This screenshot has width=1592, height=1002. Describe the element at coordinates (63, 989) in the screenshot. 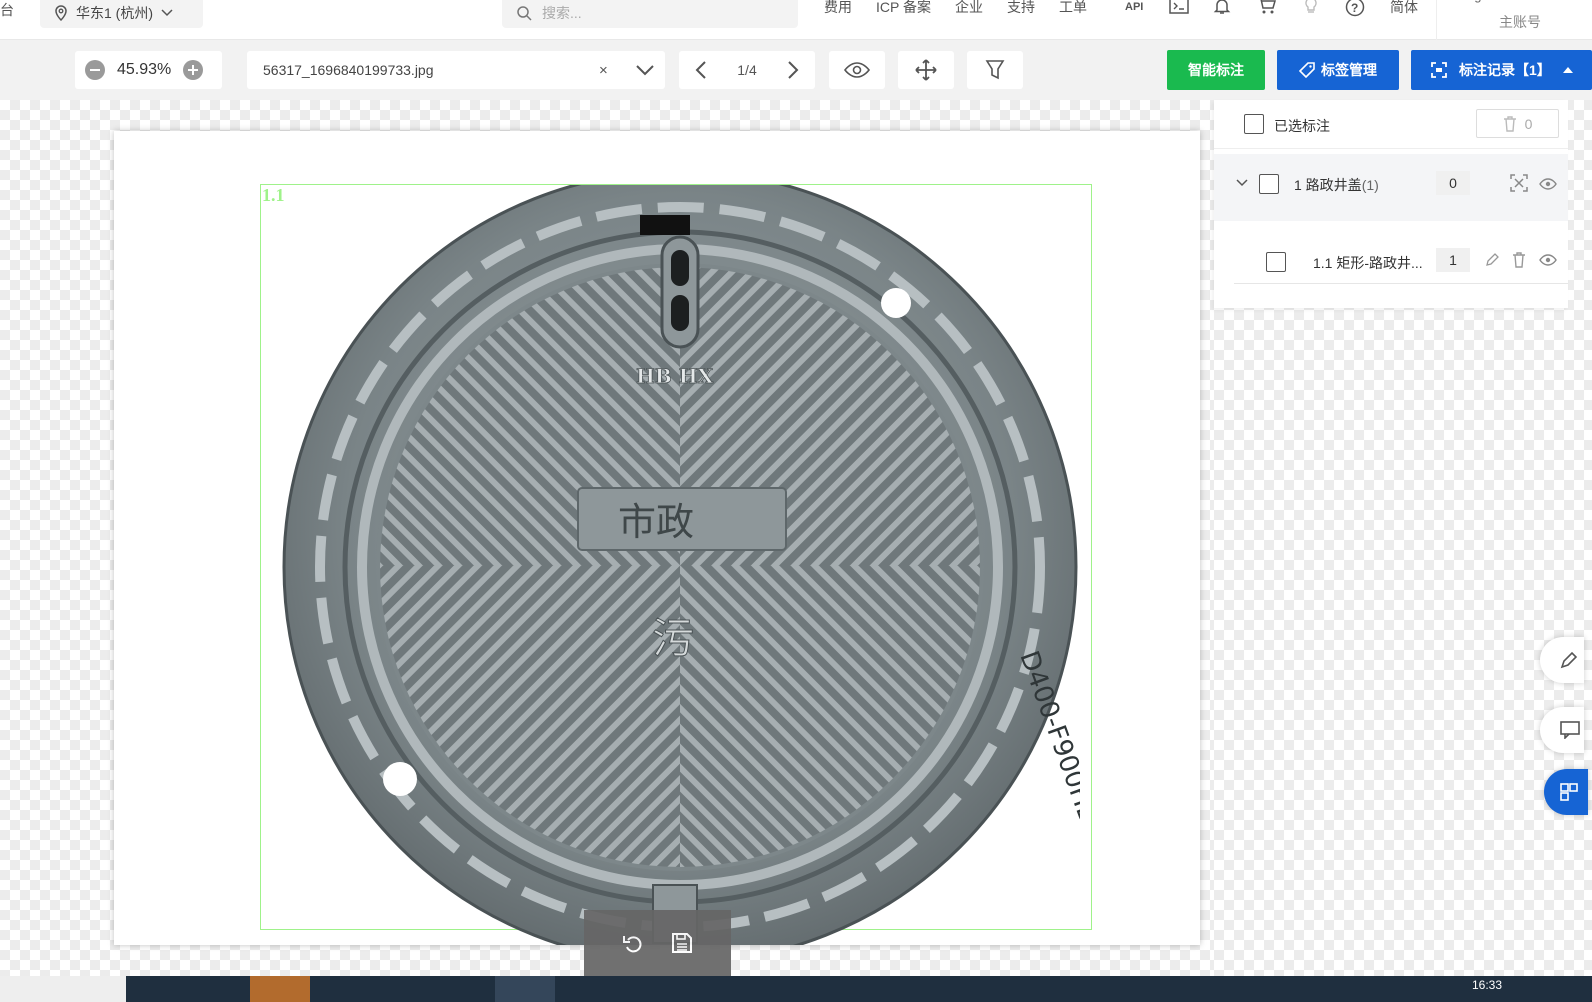

I see `taskbar-start-area` at that location.